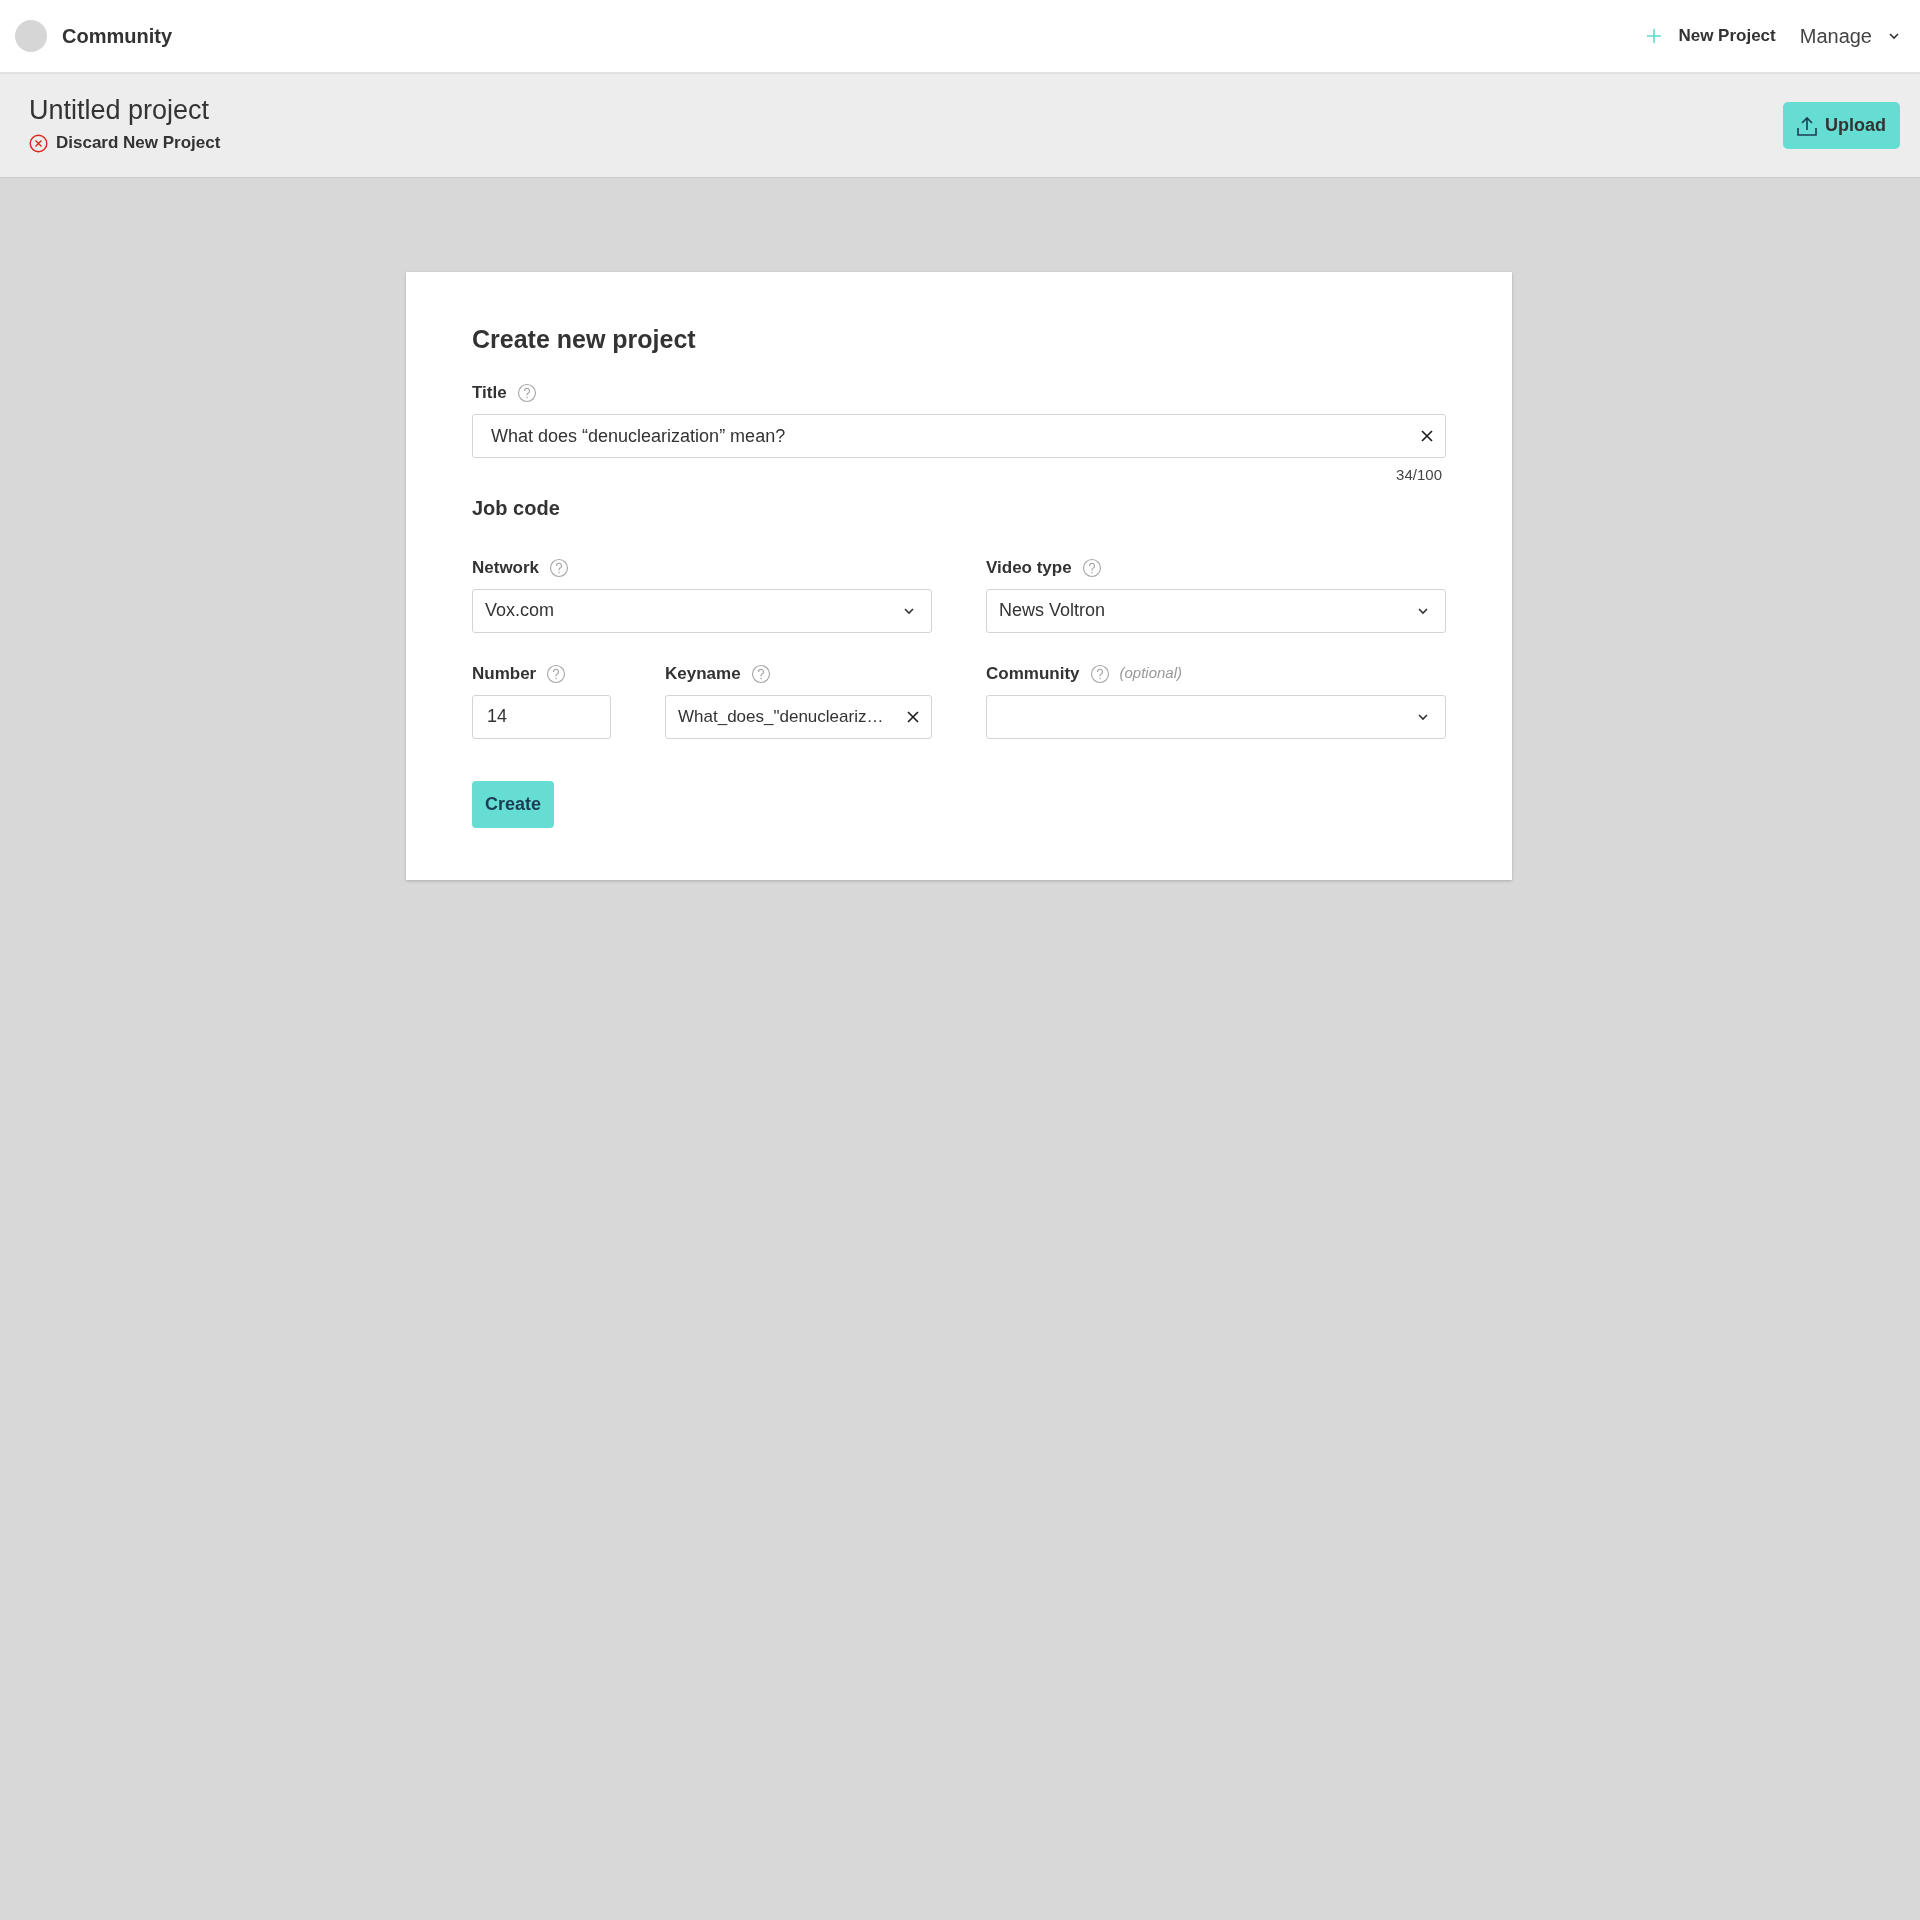 The image size is (1920, 1920). I want to click on create-button: Create, so click(513, 804).